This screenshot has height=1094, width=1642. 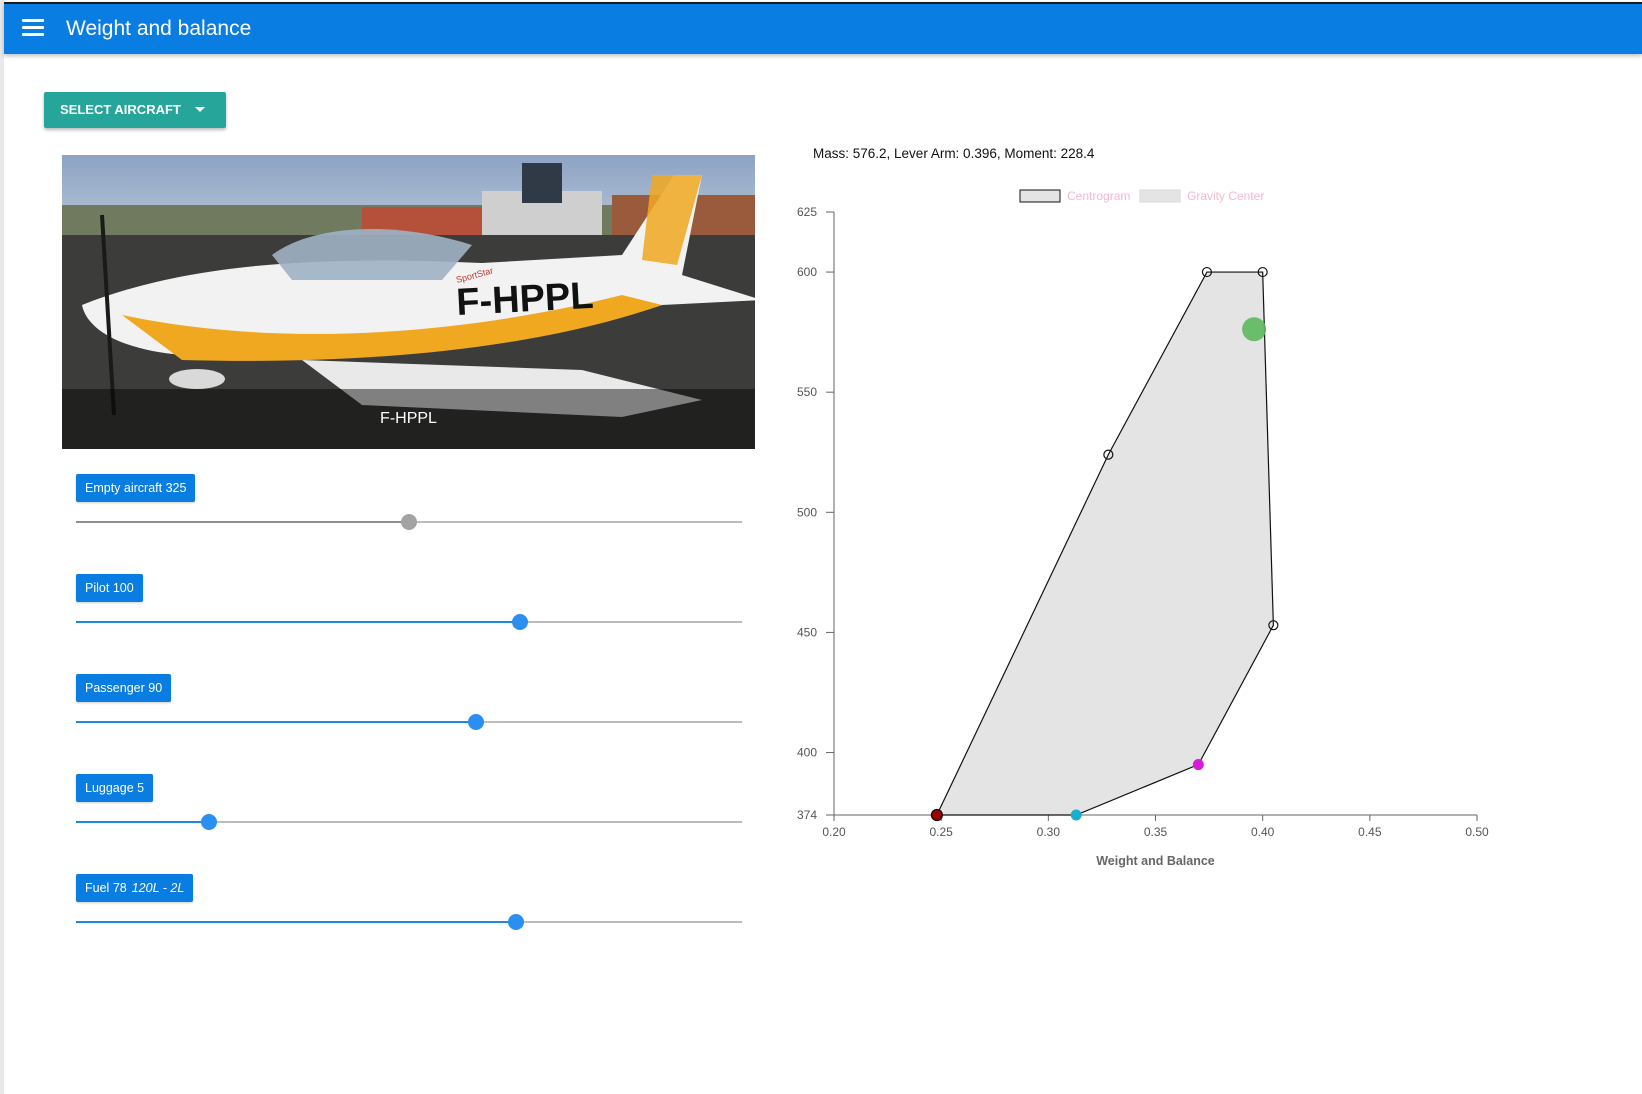 I want to click on slider-track-luggage, so click(x=409, y=822).